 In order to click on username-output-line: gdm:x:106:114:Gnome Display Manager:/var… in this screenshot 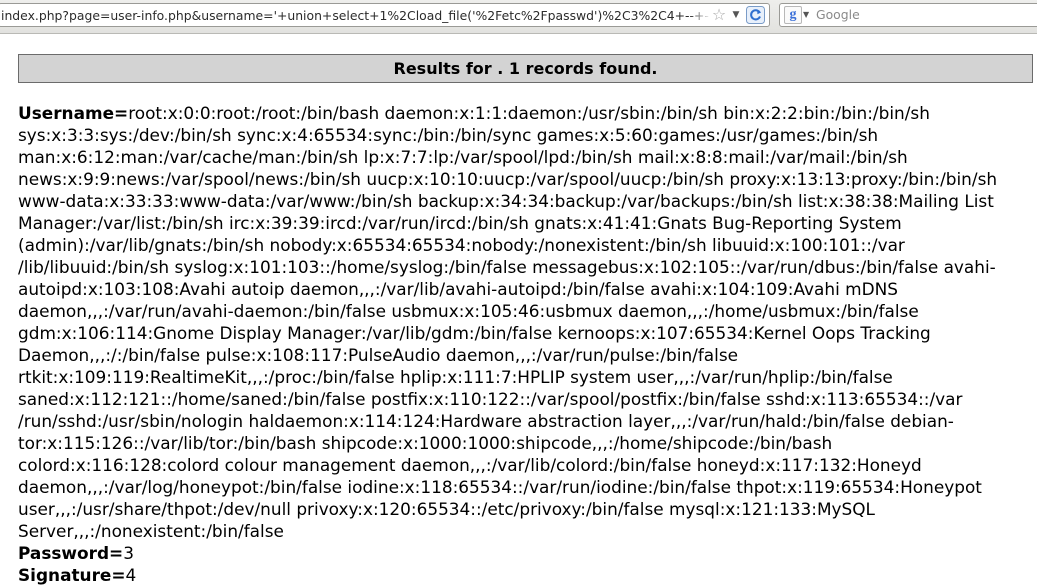, I will do `click(474, 333)`.